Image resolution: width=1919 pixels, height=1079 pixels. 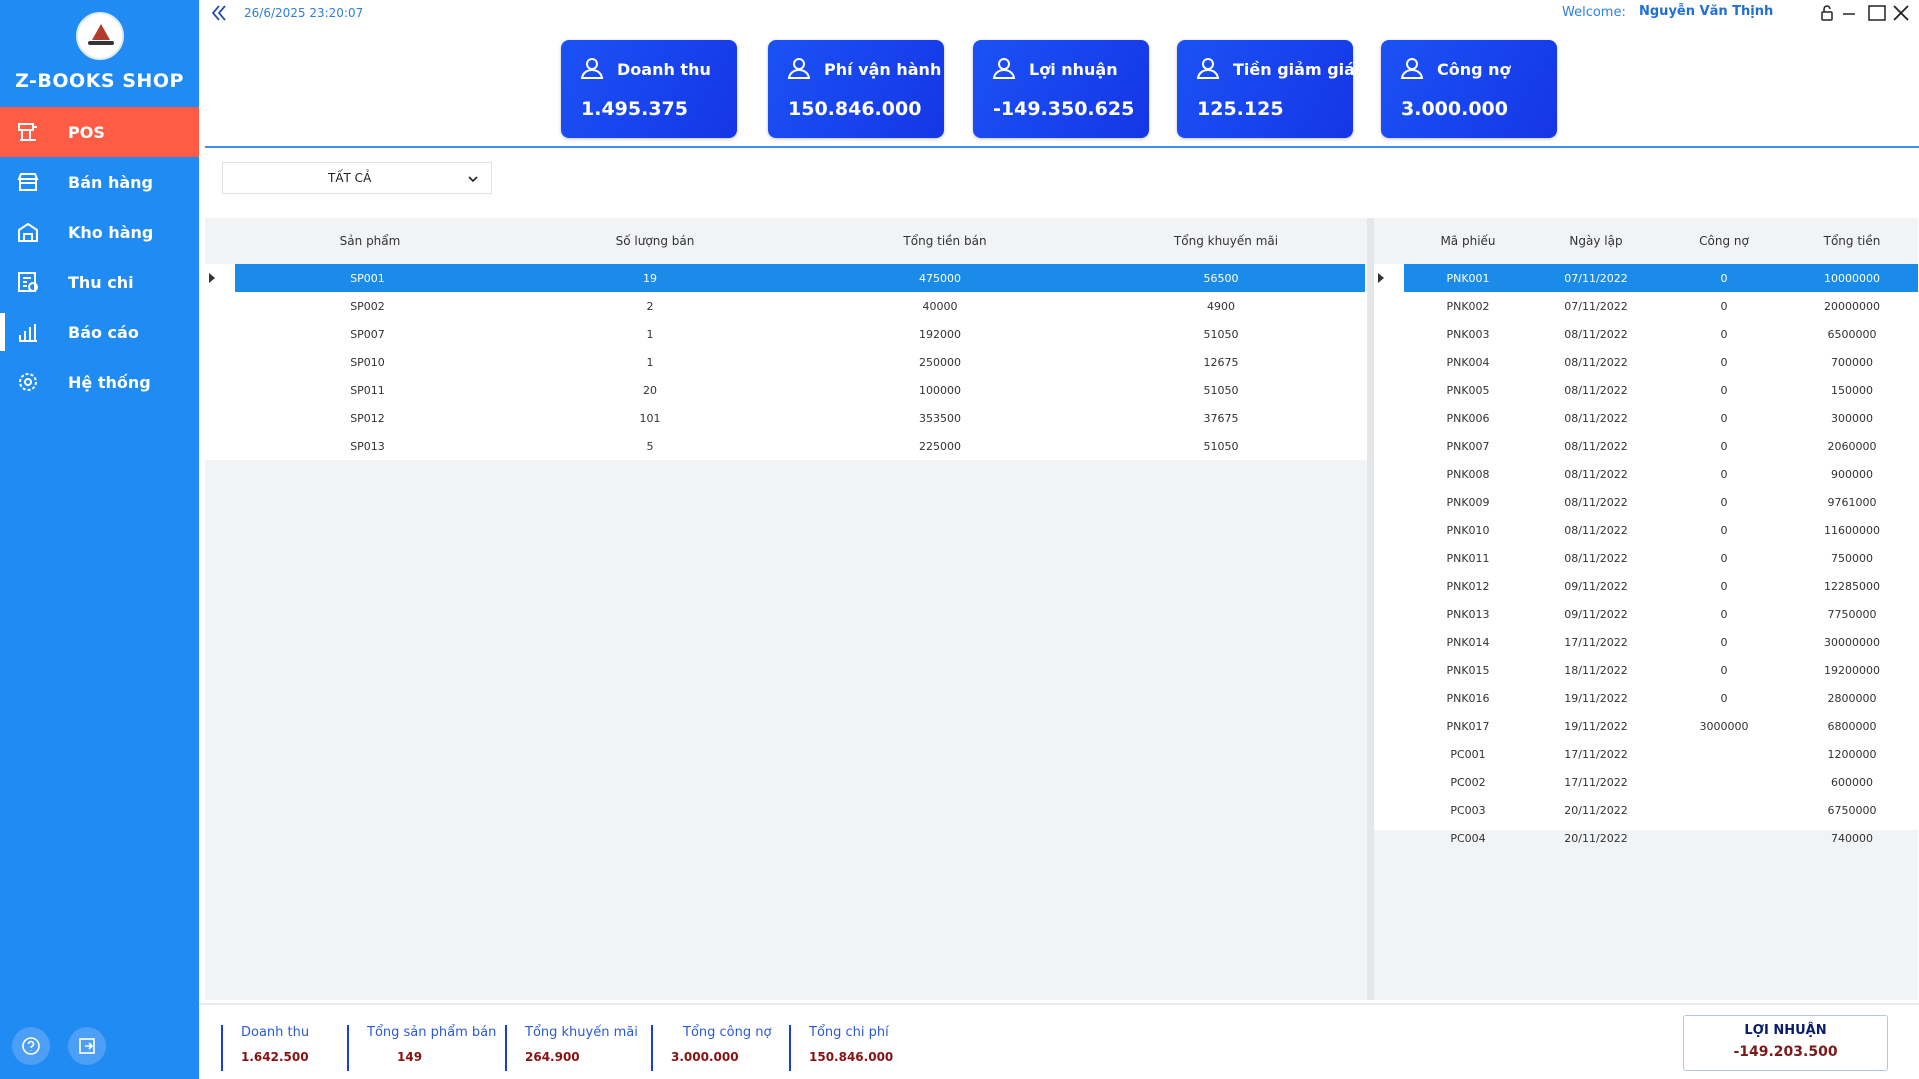 What do you see at coordinates (1724, 726) in the screenshot?
I see `table-cell: 3000000` at bounding box center [1724, 726].